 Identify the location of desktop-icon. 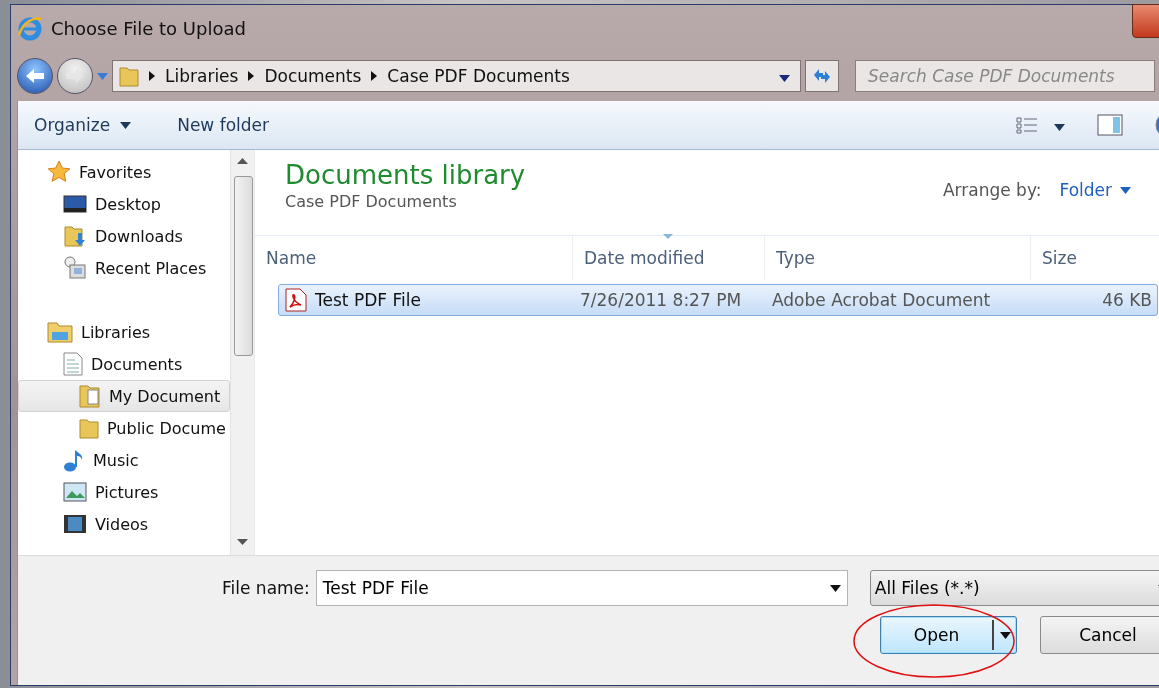
(75, 204).